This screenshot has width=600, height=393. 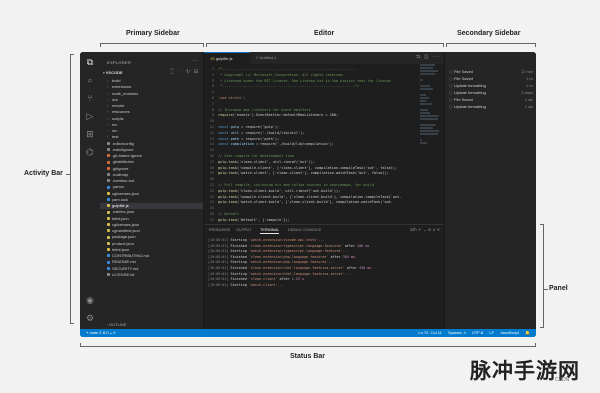 What do you see at coordinates (308, 356) in the screenshot?
I see `status-bar-callout: Status Bar` at bounding box center [308, 356].